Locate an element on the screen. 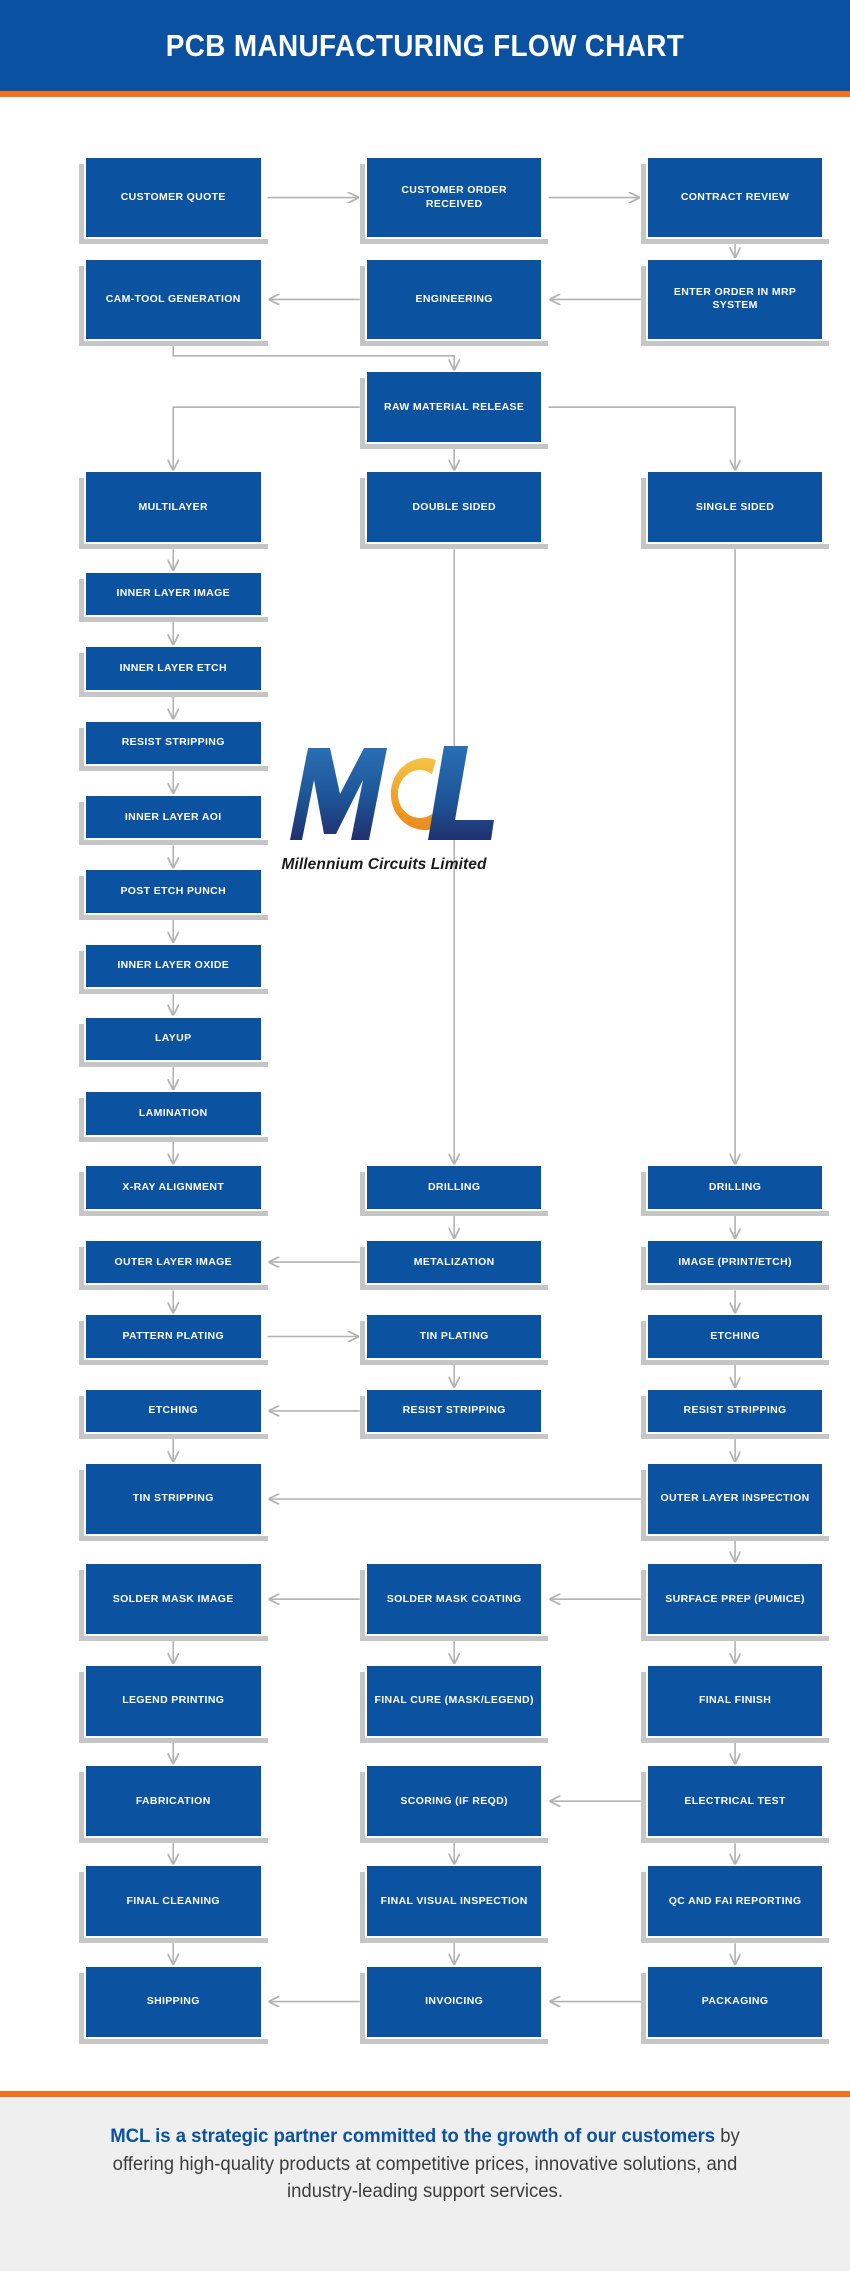  flow-node-final-visual-inspection: Final Visual Inspection is located at coordinates (454, 1905).